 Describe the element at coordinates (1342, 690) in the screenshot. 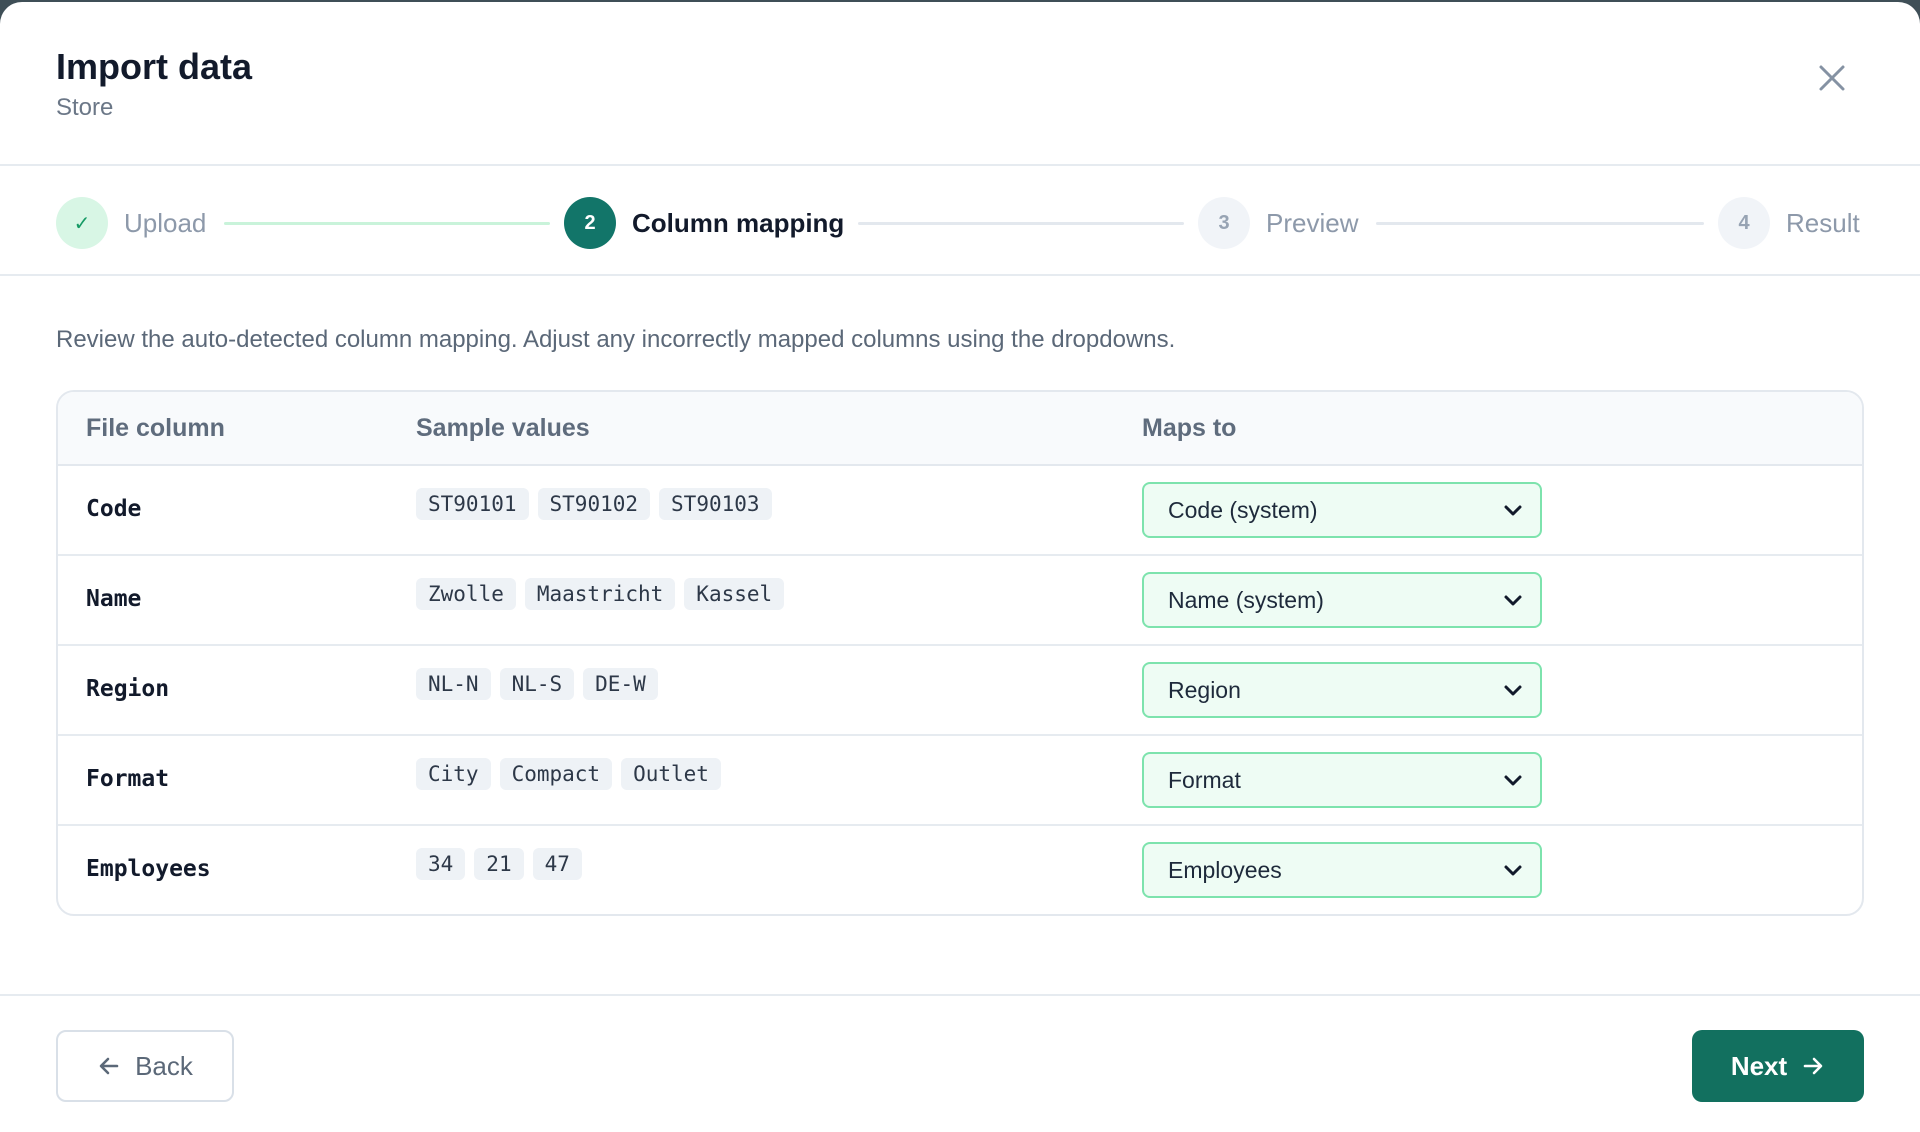

I see `maps-to-select: Region` at that location.